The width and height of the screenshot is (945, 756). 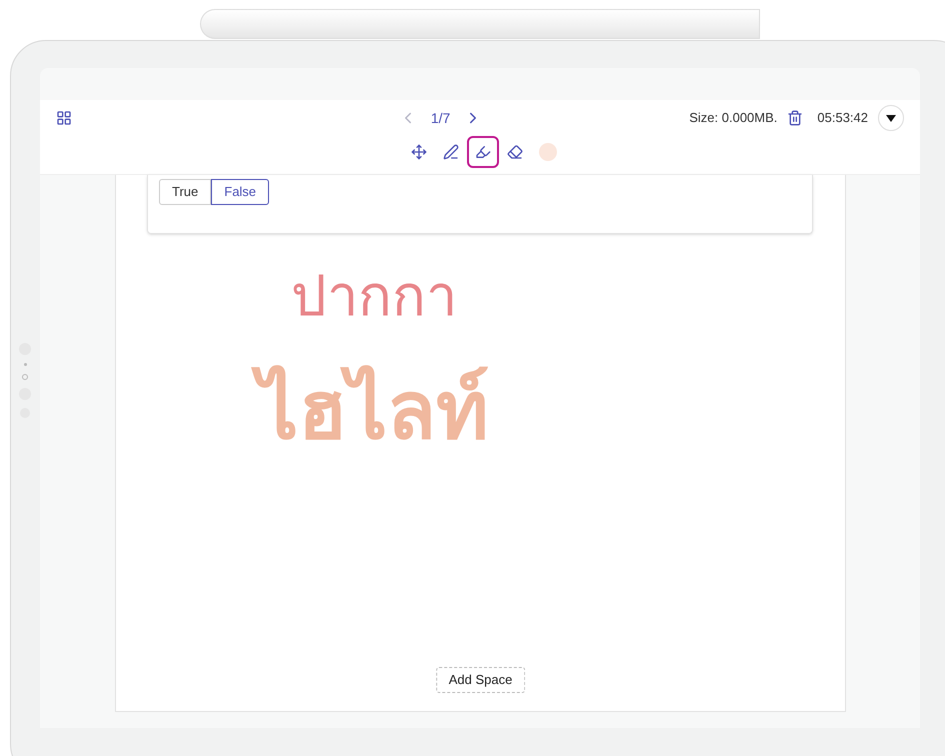 I want to click on pen-icon, so click(x=451, y=152).